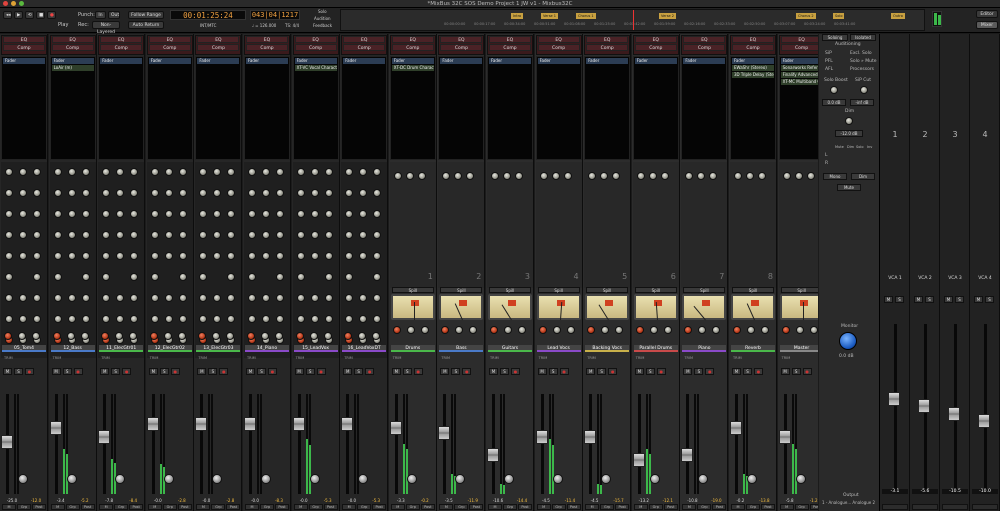 The height and width of the screenshot is (511, 1000). I want to click on strip-name: Reverb, so click(753, 348).